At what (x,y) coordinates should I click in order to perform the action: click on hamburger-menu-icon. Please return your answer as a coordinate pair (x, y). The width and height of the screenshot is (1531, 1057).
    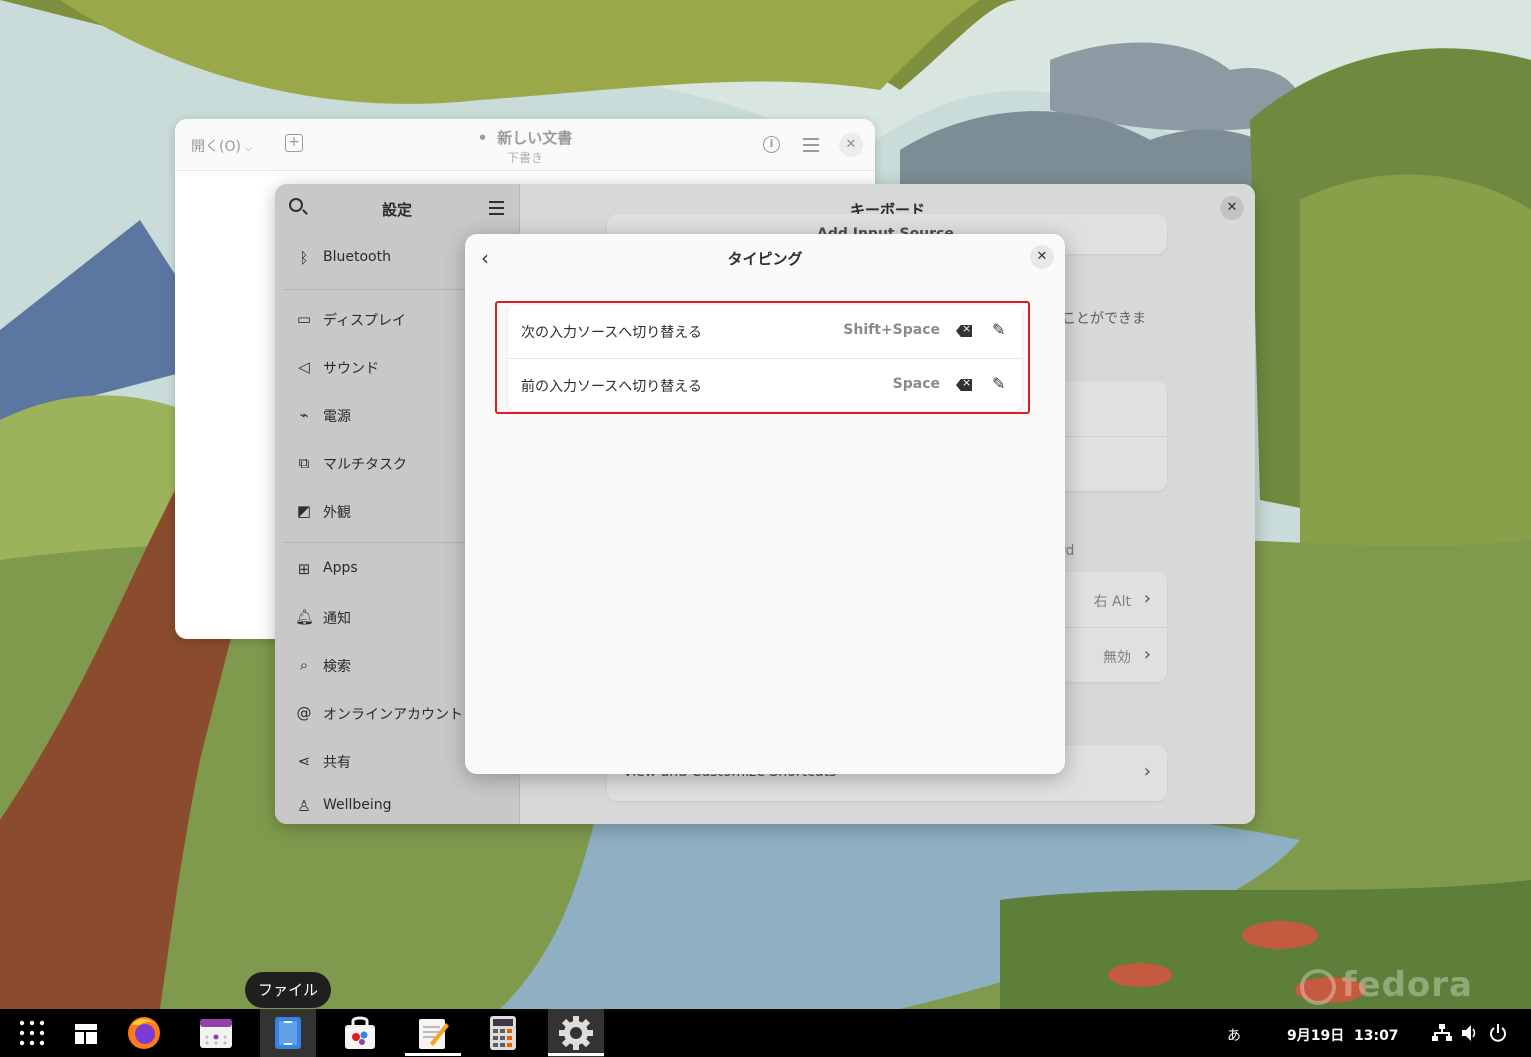
    Looking at the image, I should click on (811, 147).